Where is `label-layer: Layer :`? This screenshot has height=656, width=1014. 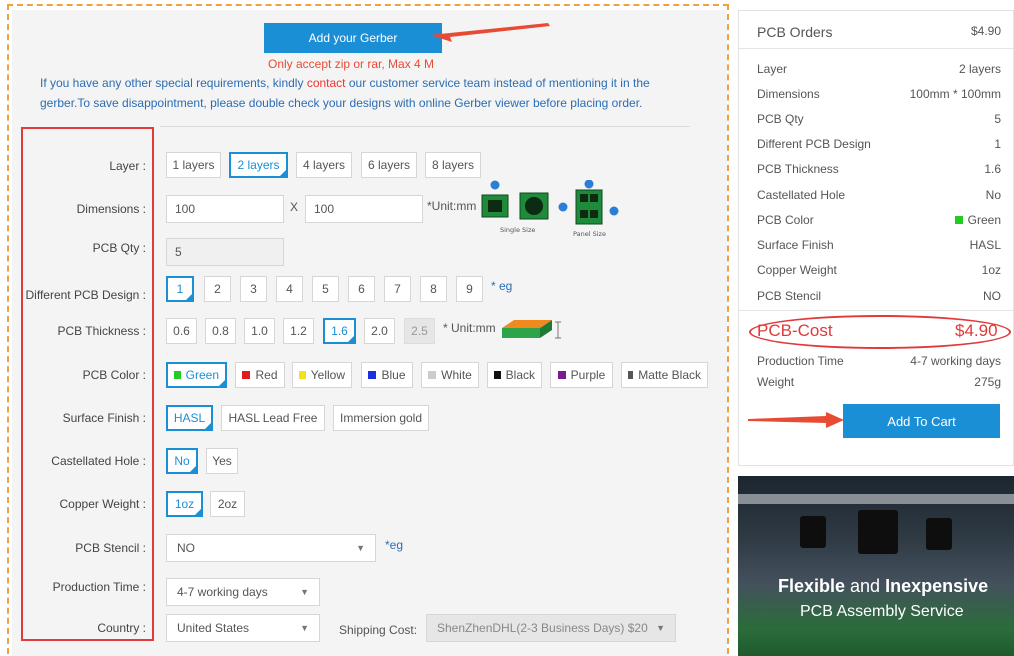
label-layer: Layer : is located at coordinates (127, 166).